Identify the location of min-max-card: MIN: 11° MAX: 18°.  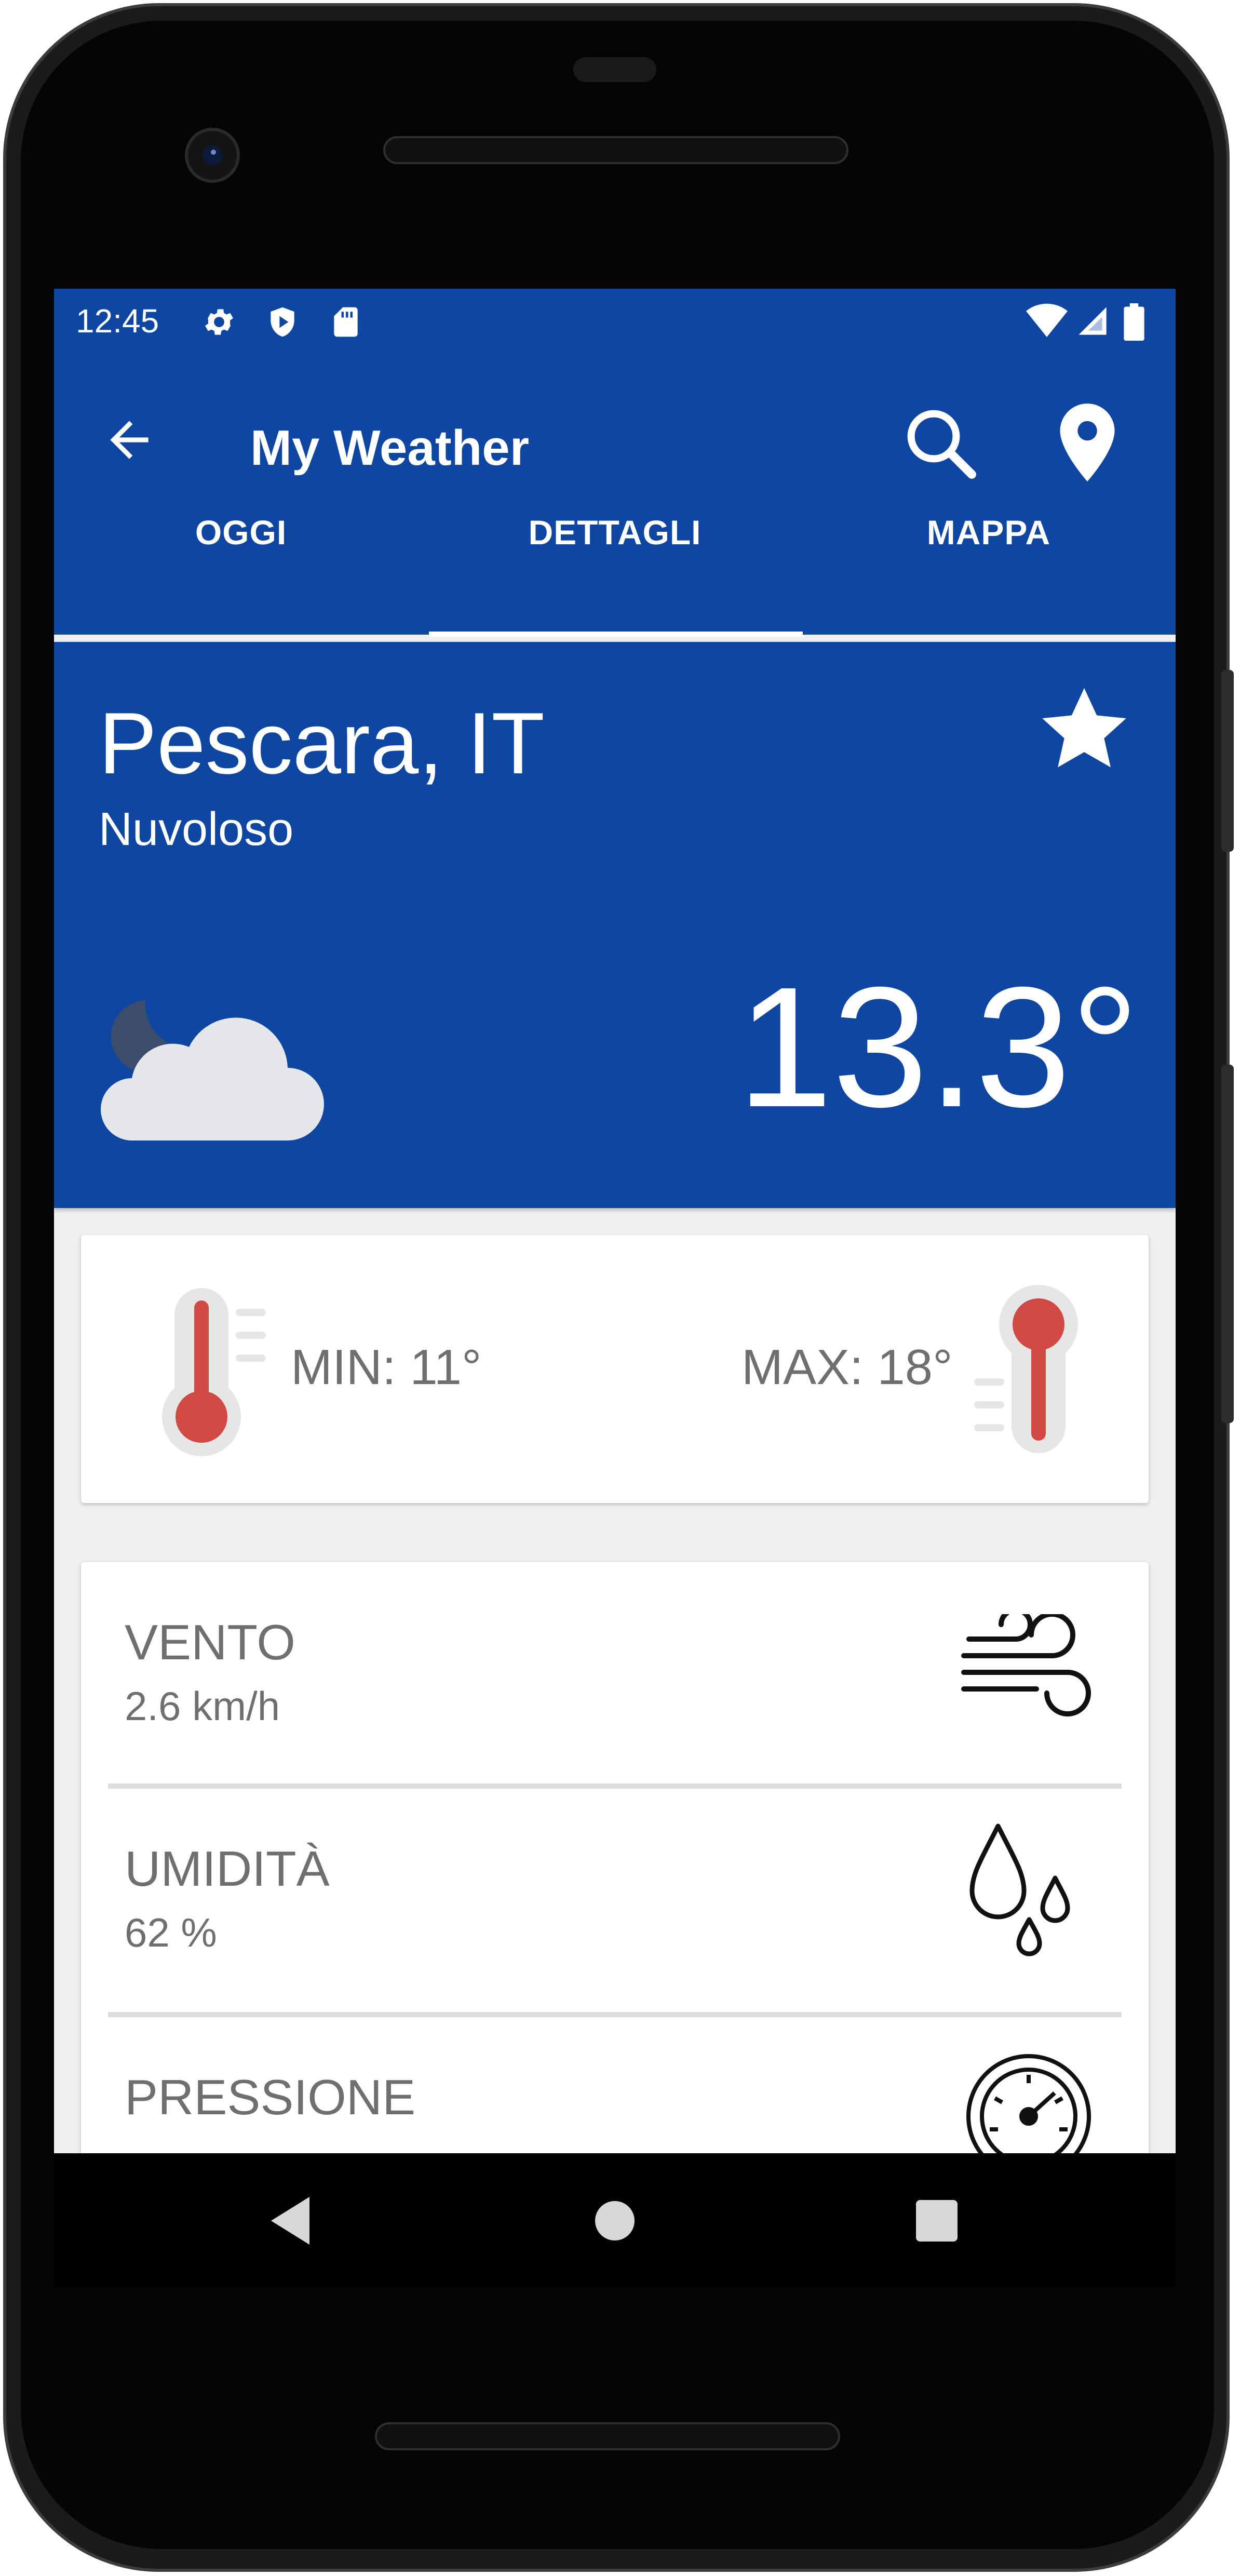
(615, 1369).